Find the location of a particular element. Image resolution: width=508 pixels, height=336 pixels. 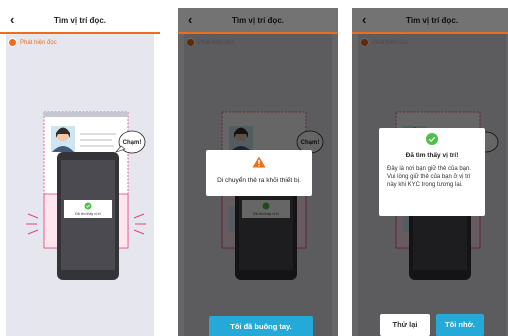

page-title: Tìm vị trí đọc. is located at coordinates (79, 20).